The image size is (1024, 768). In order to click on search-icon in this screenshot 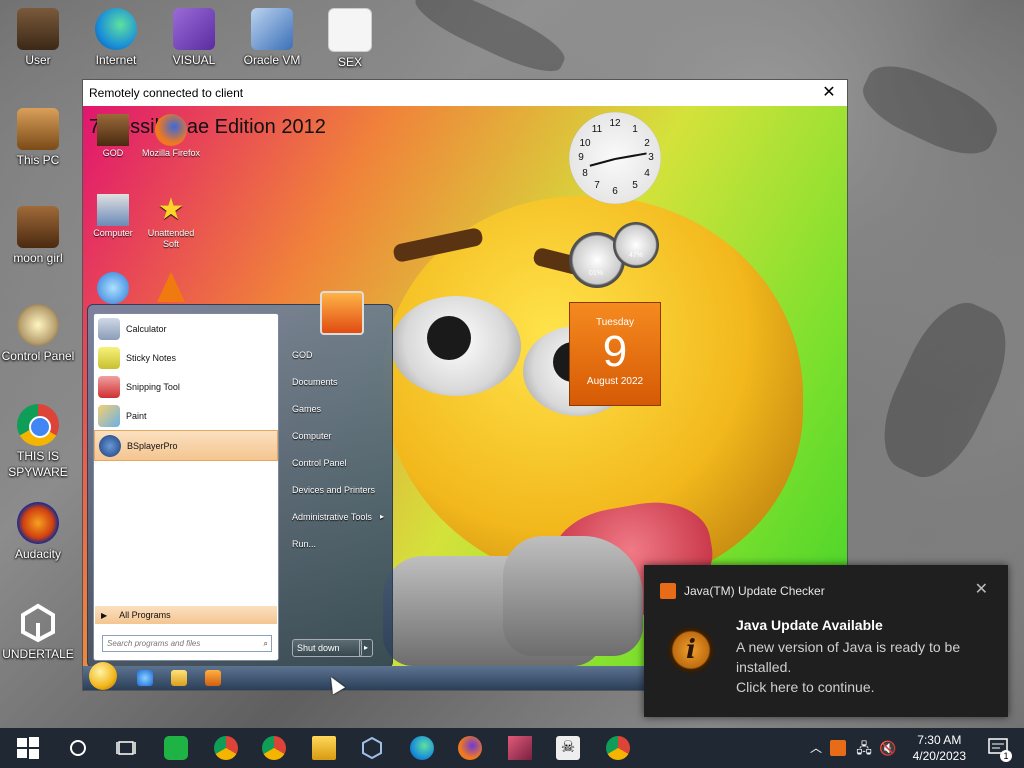, I will do `click(78, 748)`.